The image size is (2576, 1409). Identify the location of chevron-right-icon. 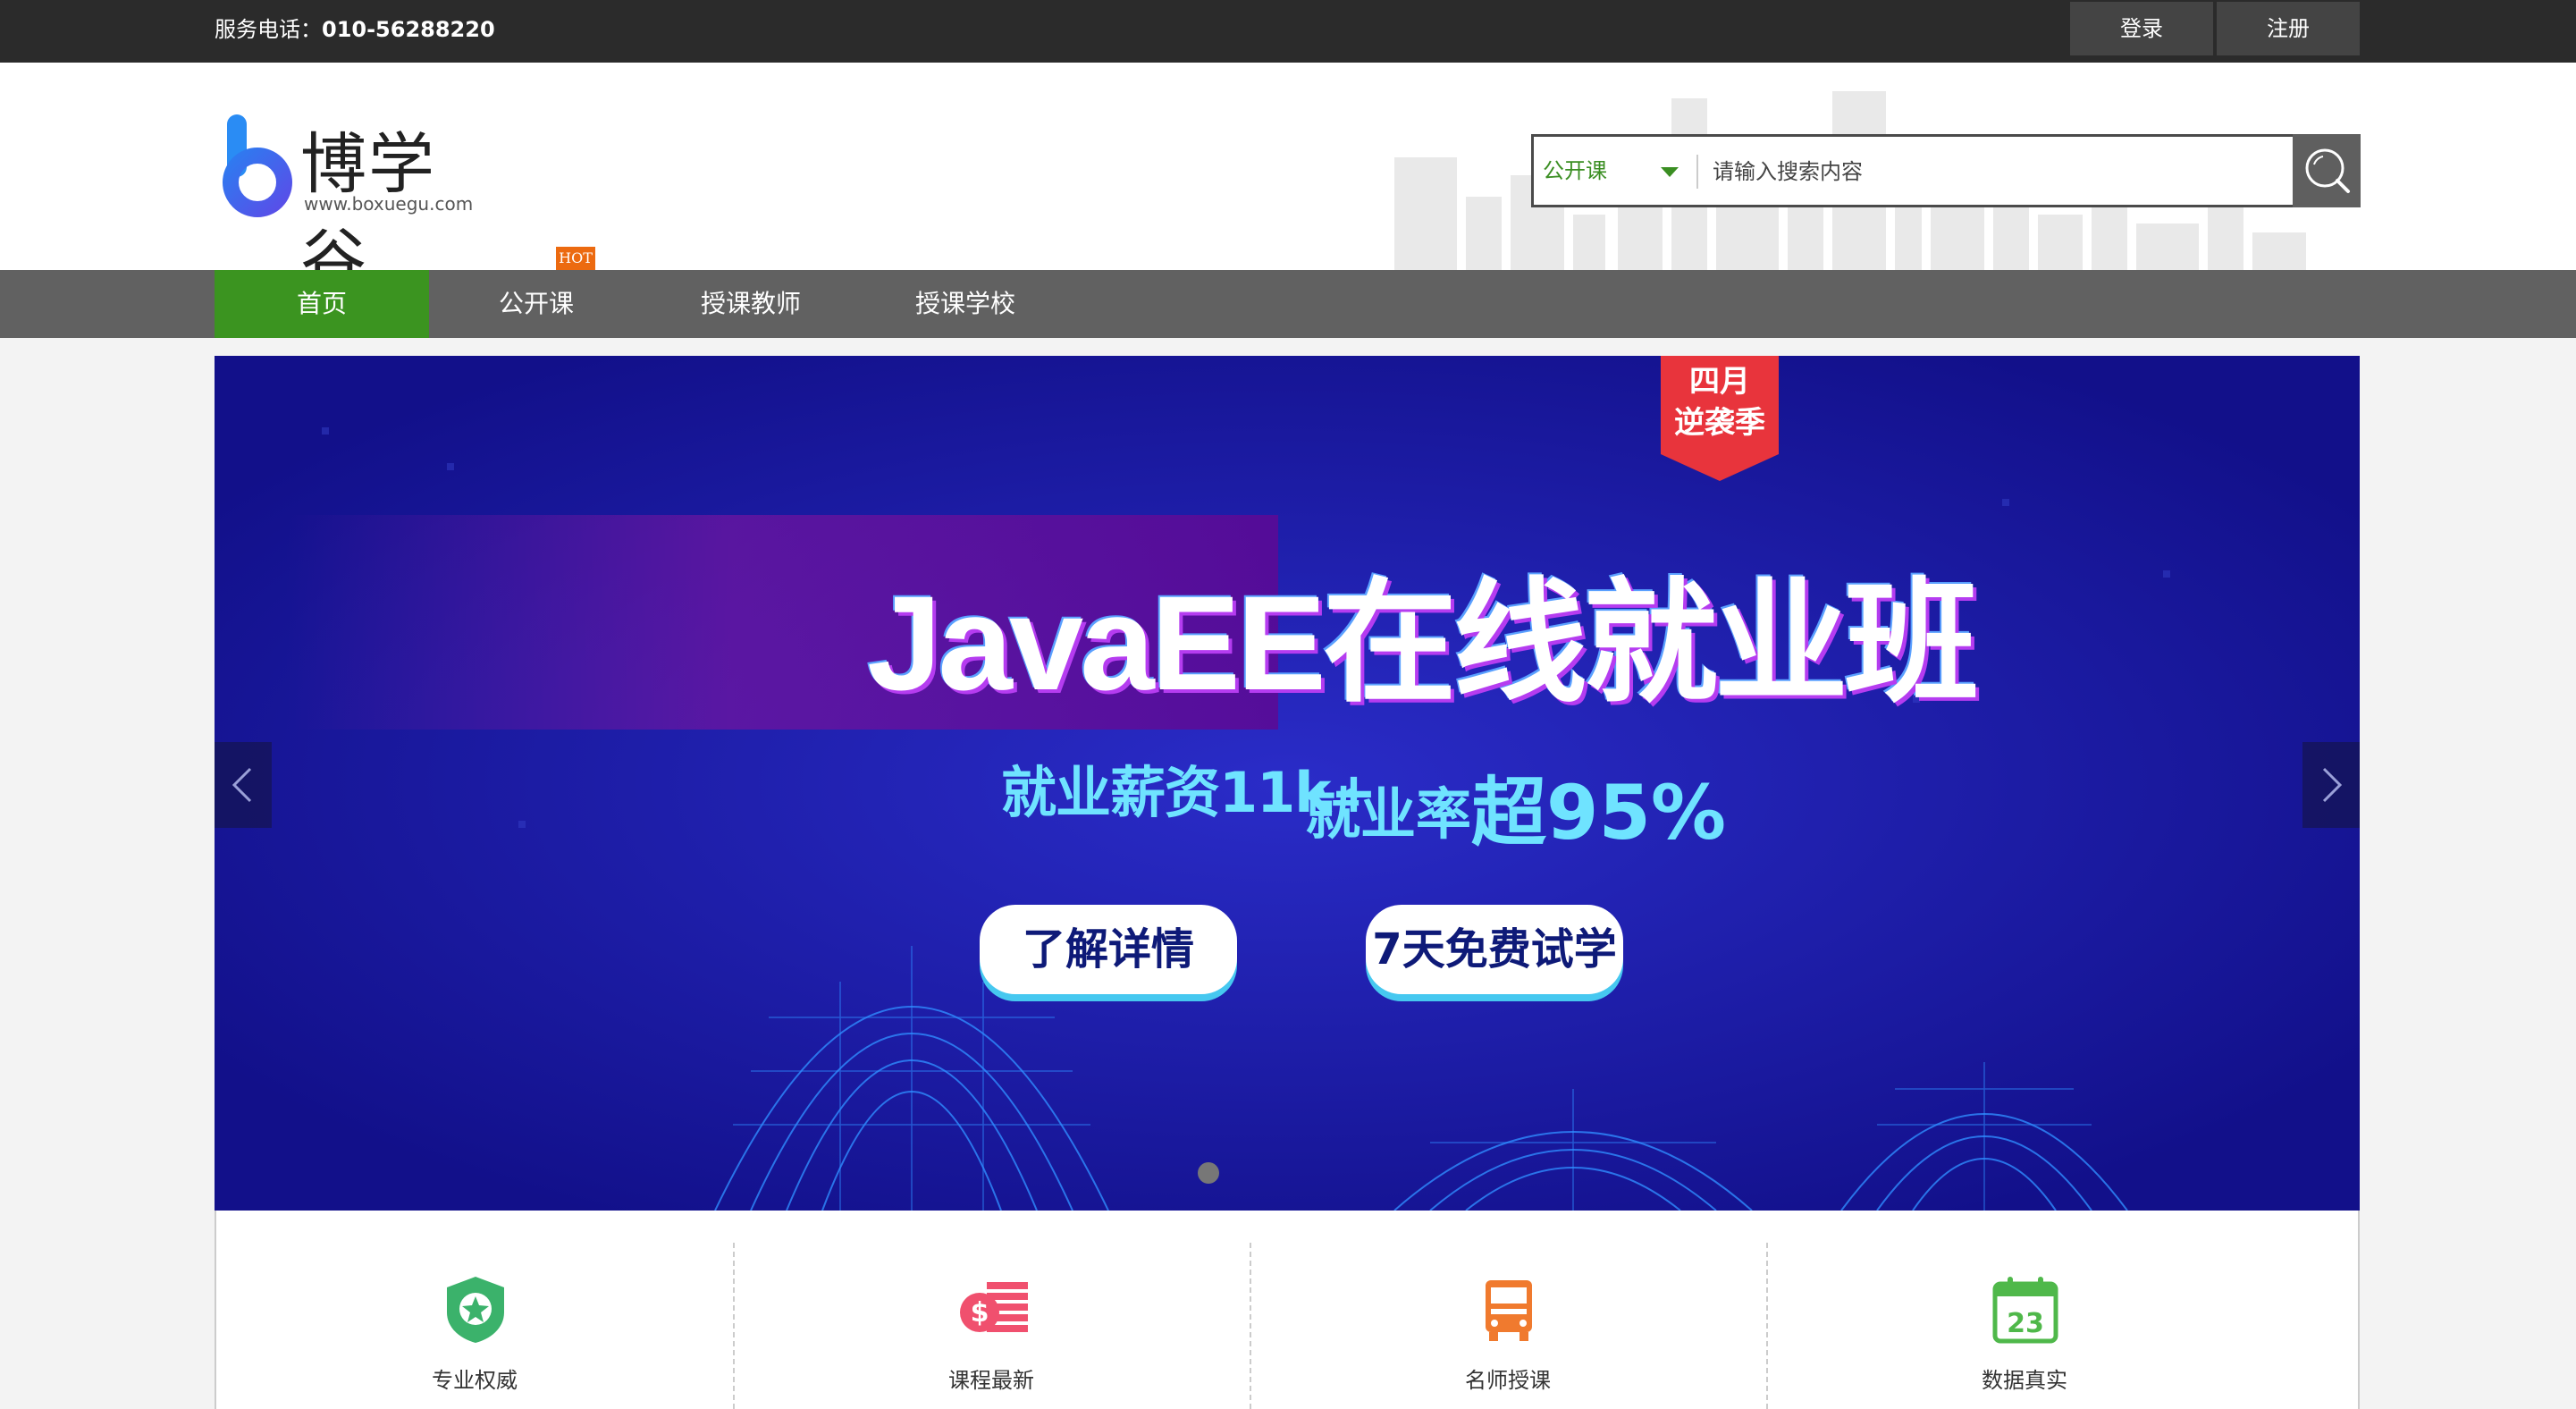
(2333, 785).